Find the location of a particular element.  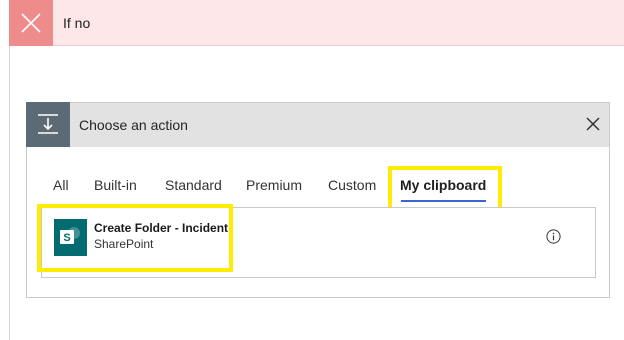

tab-all: All is located at coordinates (61, 185).